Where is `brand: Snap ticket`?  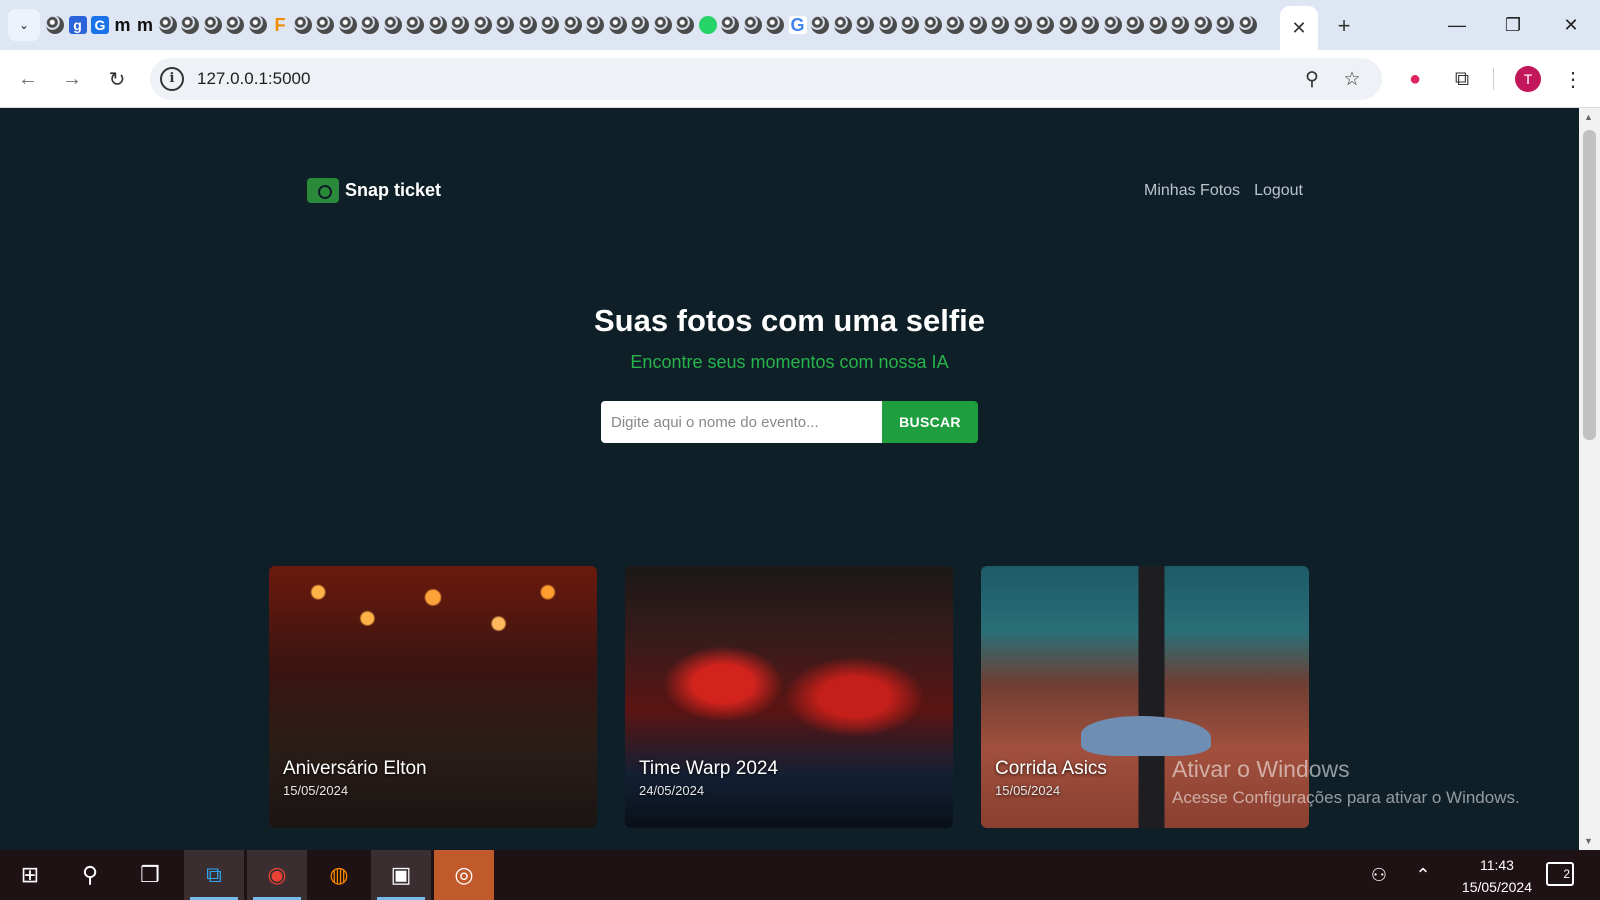
brand: Snap ticket is located at coordinates (374, 190).